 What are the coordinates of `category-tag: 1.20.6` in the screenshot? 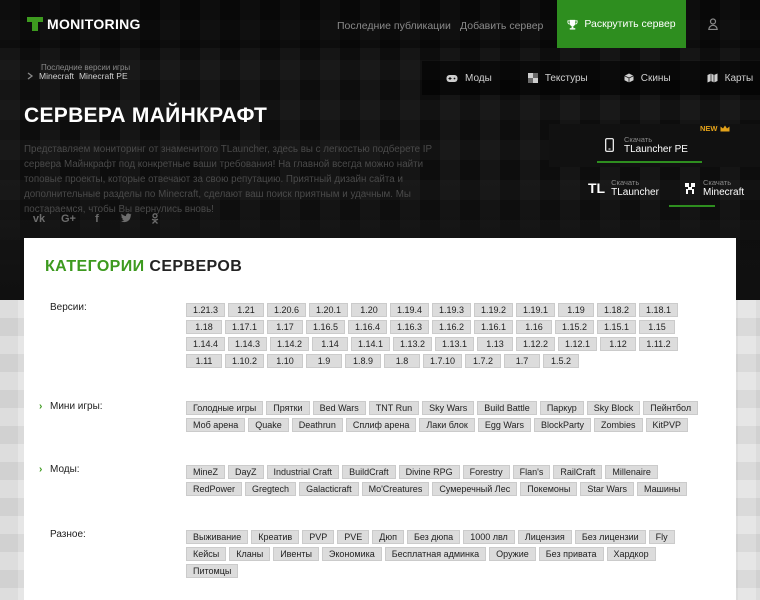 It's located at (286, 310).